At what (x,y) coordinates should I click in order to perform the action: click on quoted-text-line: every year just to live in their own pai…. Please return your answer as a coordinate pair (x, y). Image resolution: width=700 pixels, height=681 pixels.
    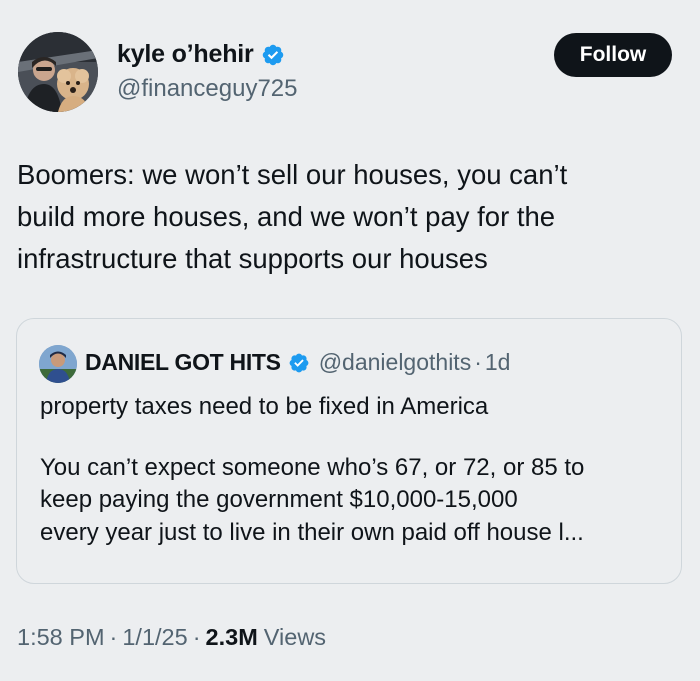
    Looking at the image, I should click on (312, 532).